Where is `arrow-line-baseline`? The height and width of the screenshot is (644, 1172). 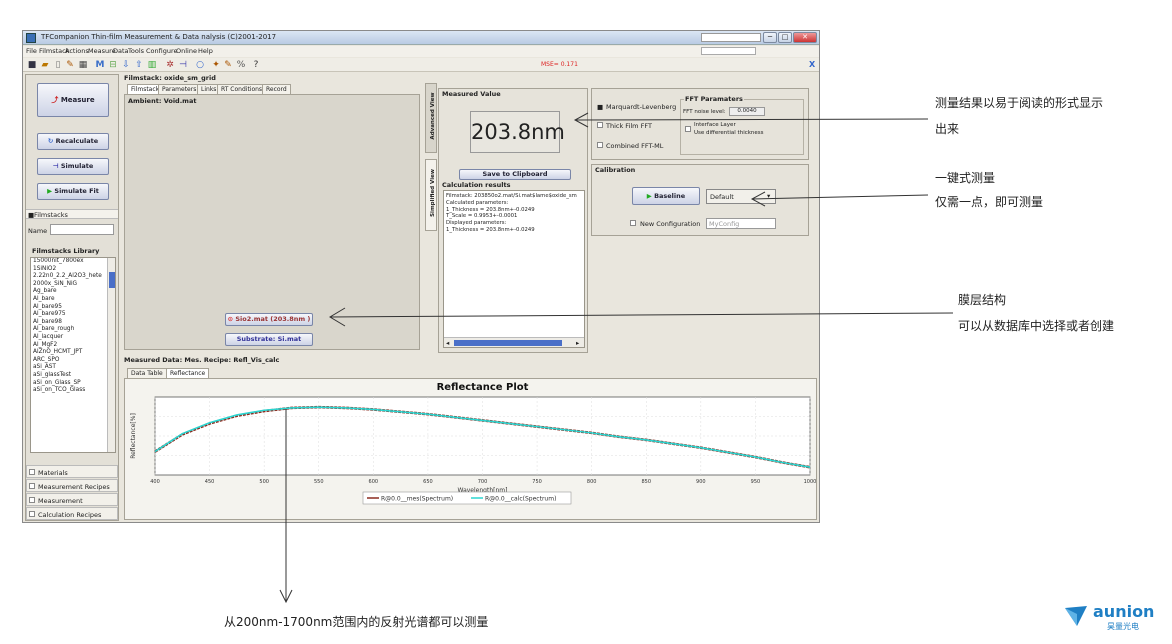 arrow-line-baseline is located at coordinates (840, 197).